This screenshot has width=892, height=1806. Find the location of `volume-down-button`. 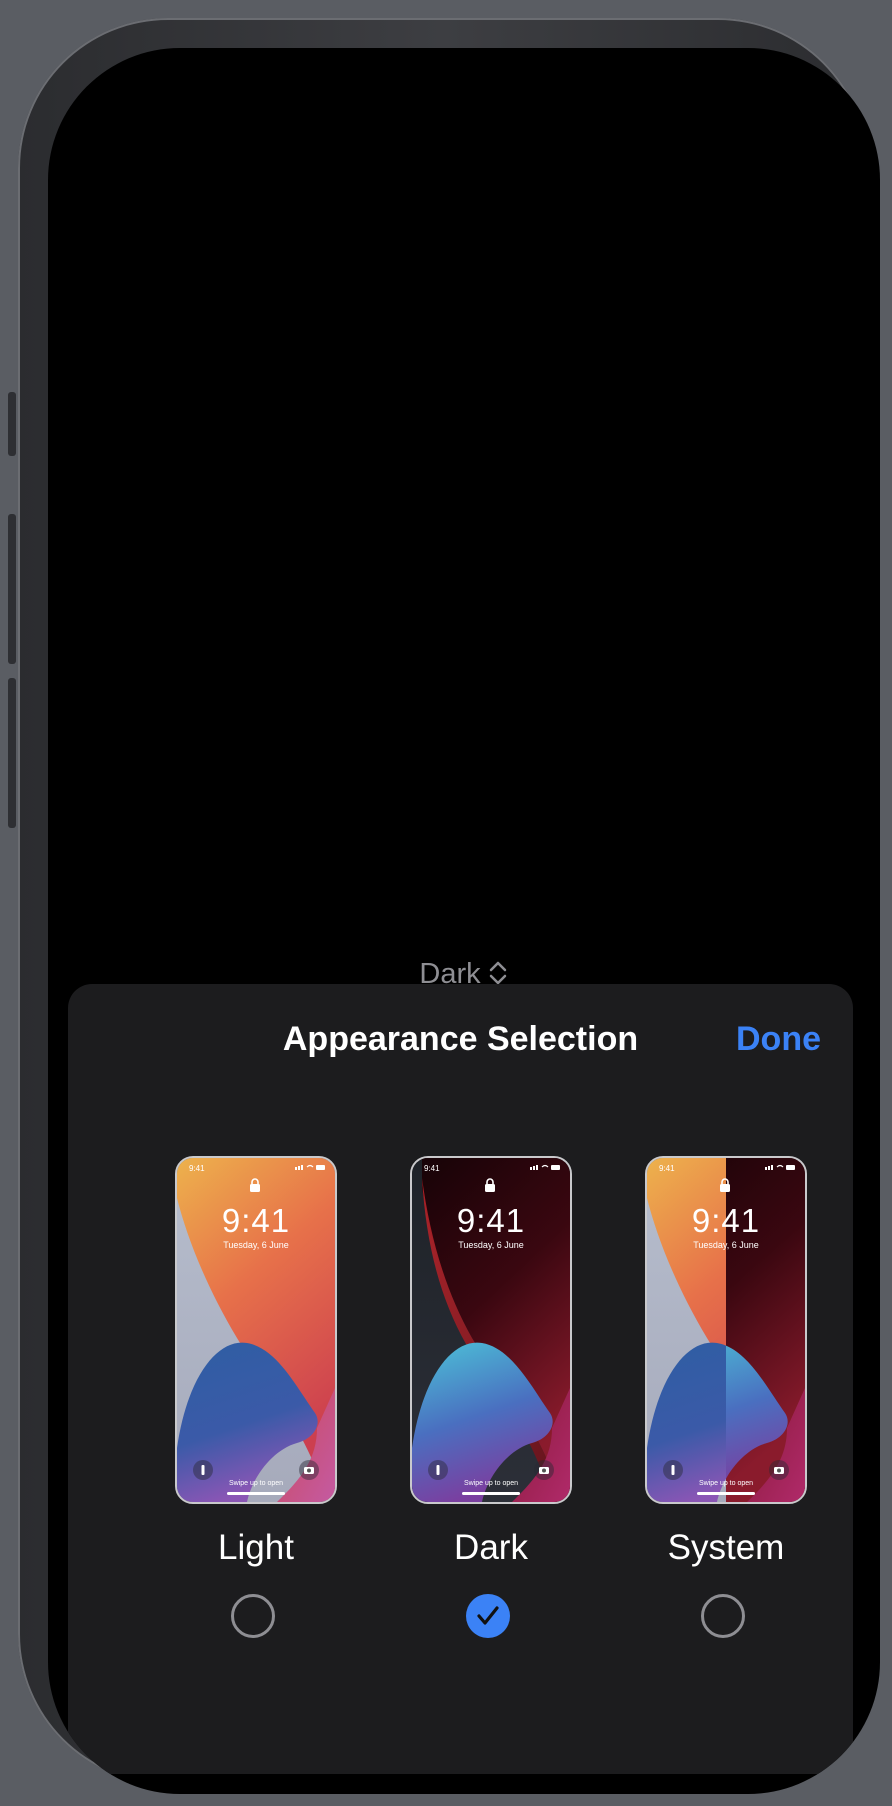

volume-down-button is located at coordinates (12, 753).